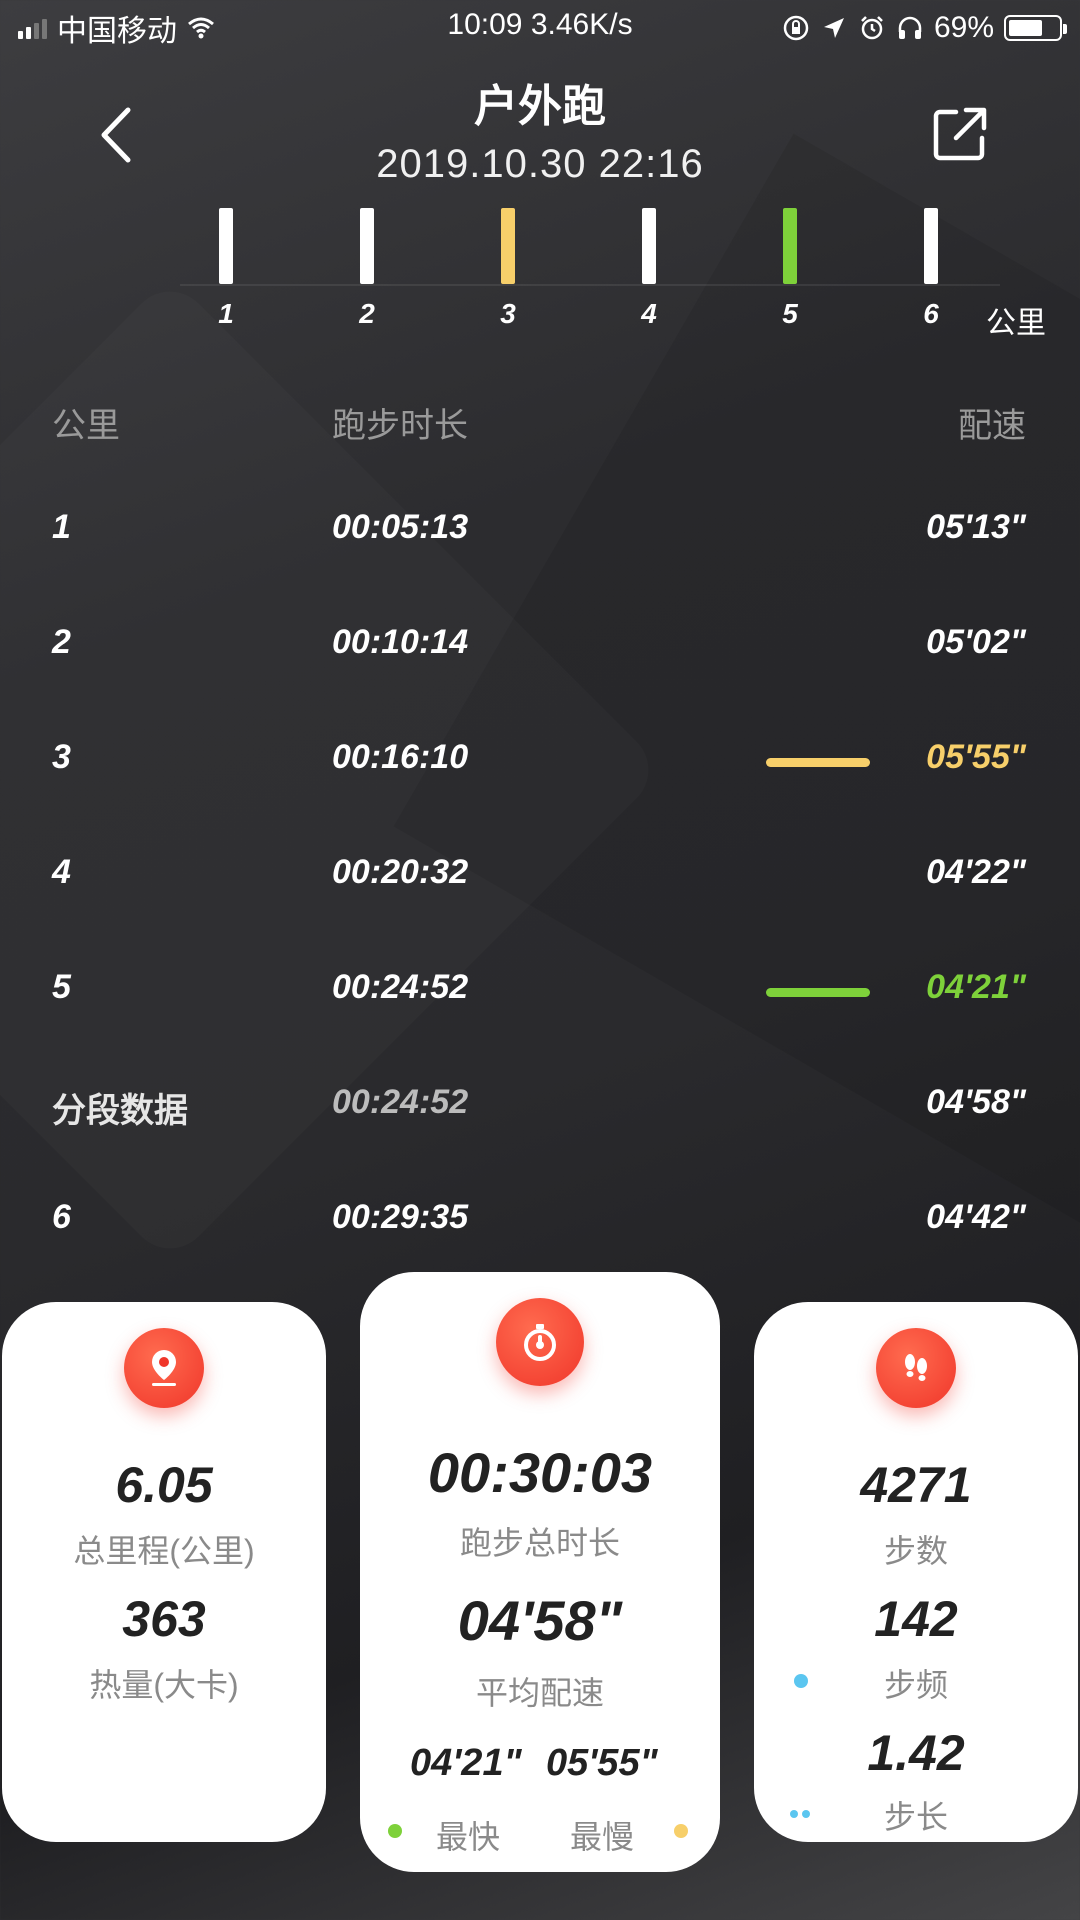  Describe the element at coordinates (61, 642) in the screenshot. I see `split-km: 2` at that location.